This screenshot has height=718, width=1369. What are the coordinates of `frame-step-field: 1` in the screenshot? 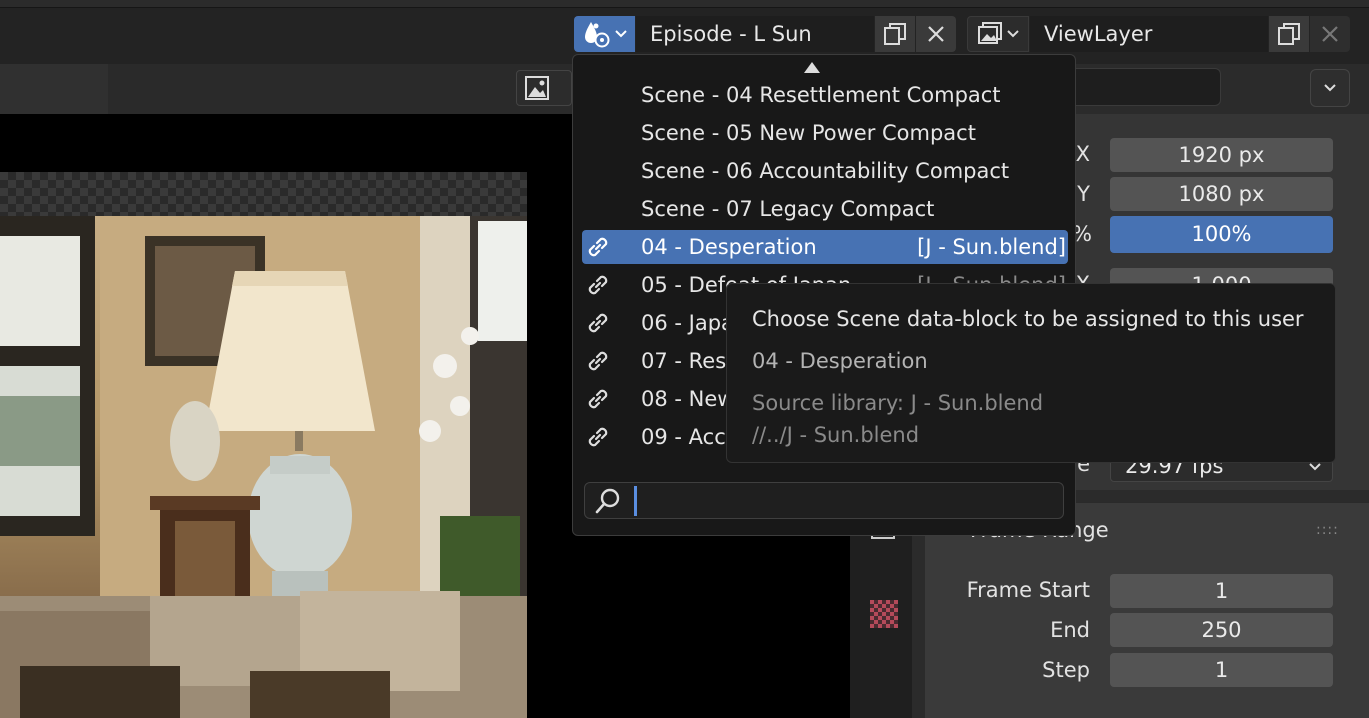 It's located at (1221, 670).